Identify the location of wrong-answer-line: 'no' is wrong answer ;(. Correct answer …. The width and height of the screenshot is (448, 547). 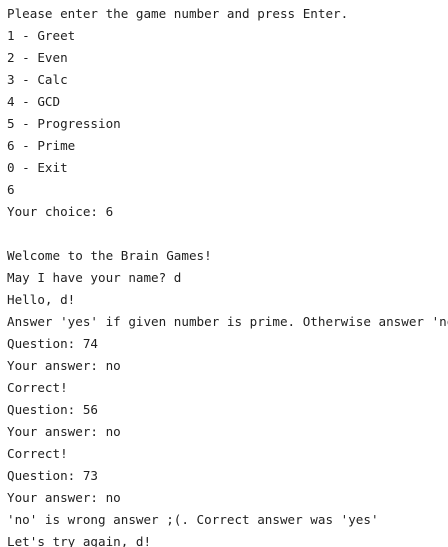
(193, 519).